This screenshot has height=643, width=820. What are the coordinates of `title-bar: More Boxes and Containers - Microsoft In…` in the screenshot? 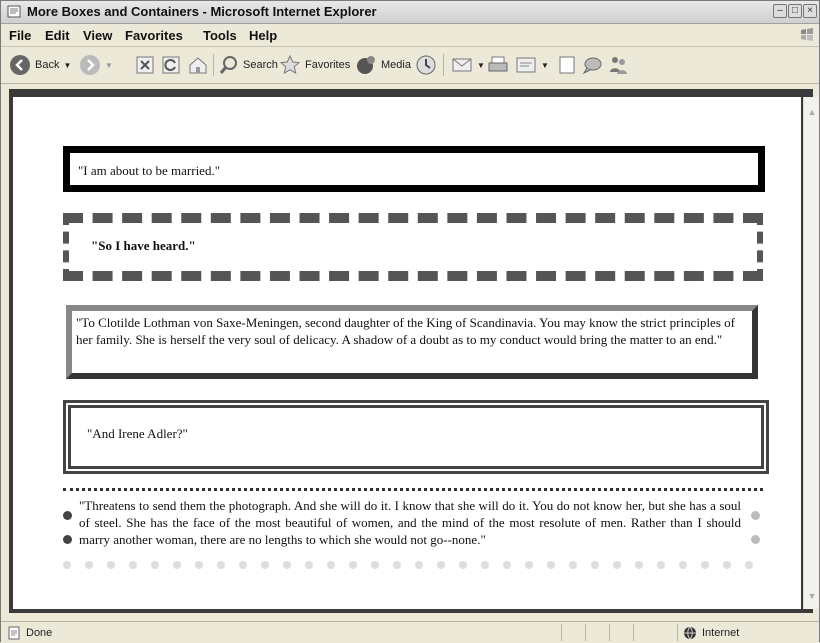 It's located at (410, 12).